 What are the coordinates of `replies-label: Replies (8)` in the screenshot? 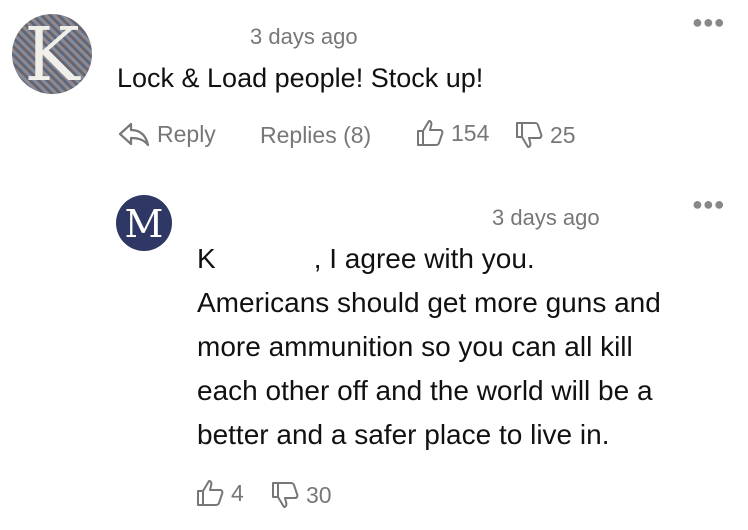 It's located at (316, 135).